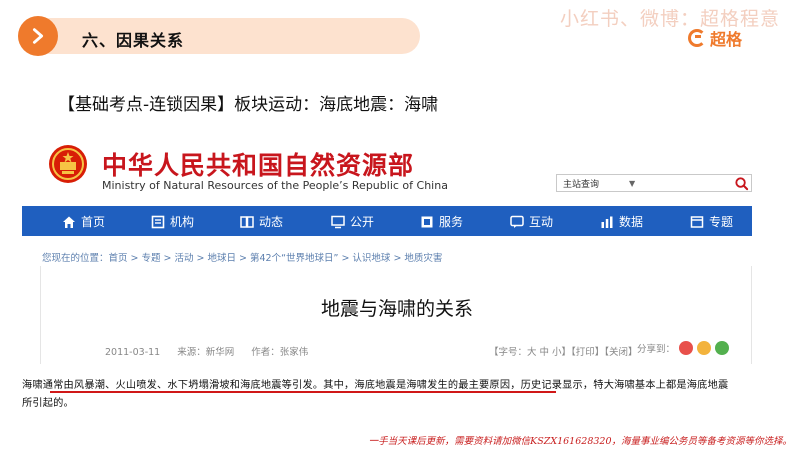 The image size is (800, 450). Describe the element at coordinates (396, 309) in the screenshot. I see `article-title: 地震与海啸的关系` at that location.